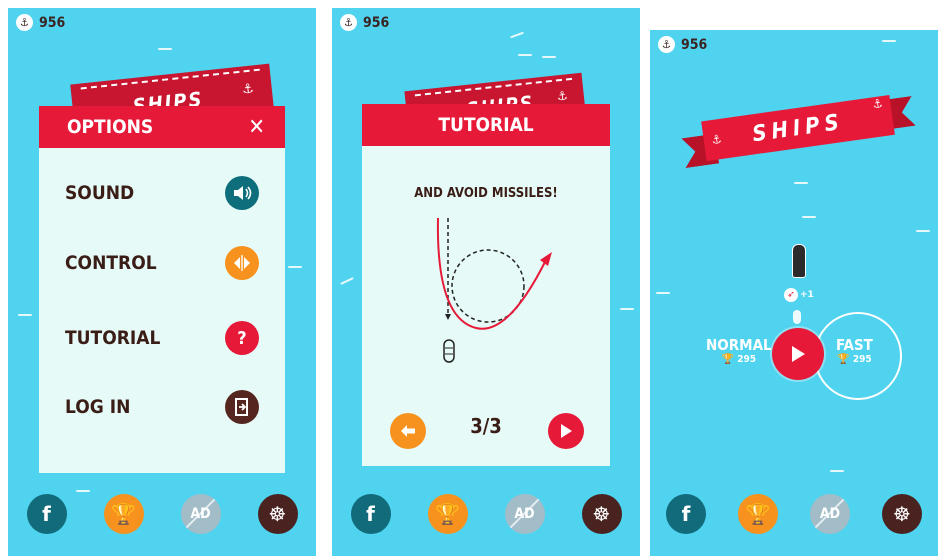 The width and height of the screenshot is (938, 556). What do you see at coordinates (739, 345) in the screenshot?
I see `mode-normal-label: NORMAL` at bounding box center [739, 345].